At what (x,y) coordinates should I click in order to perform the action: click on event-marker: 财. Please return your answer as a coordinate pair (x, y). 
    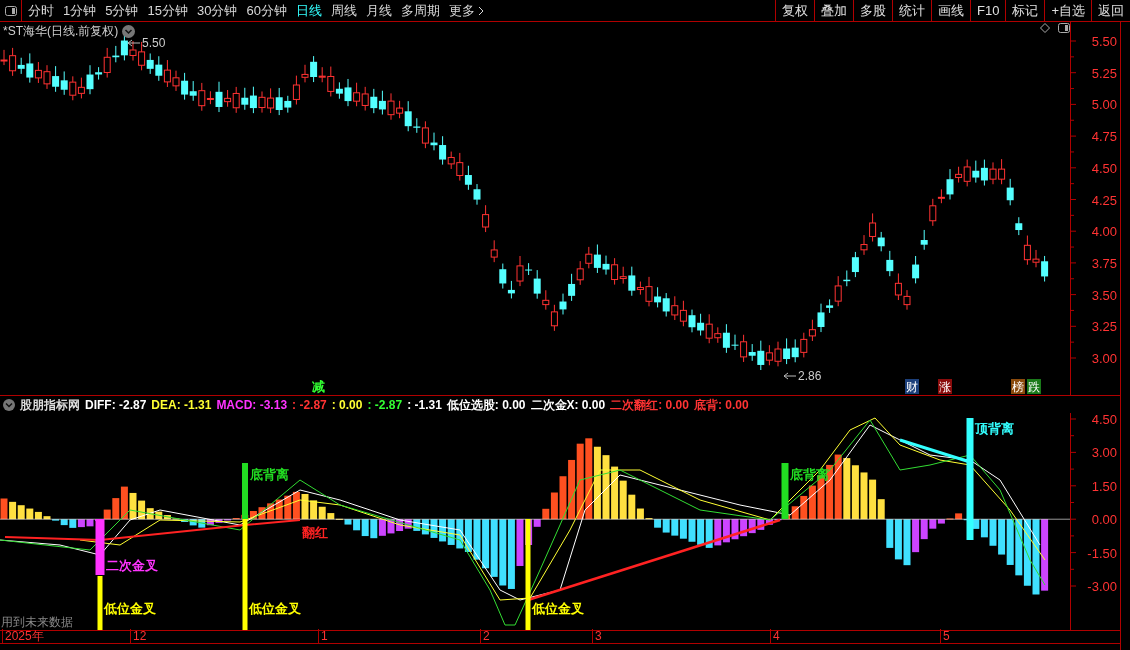
    Looking at the image, I should click on (912, 386).